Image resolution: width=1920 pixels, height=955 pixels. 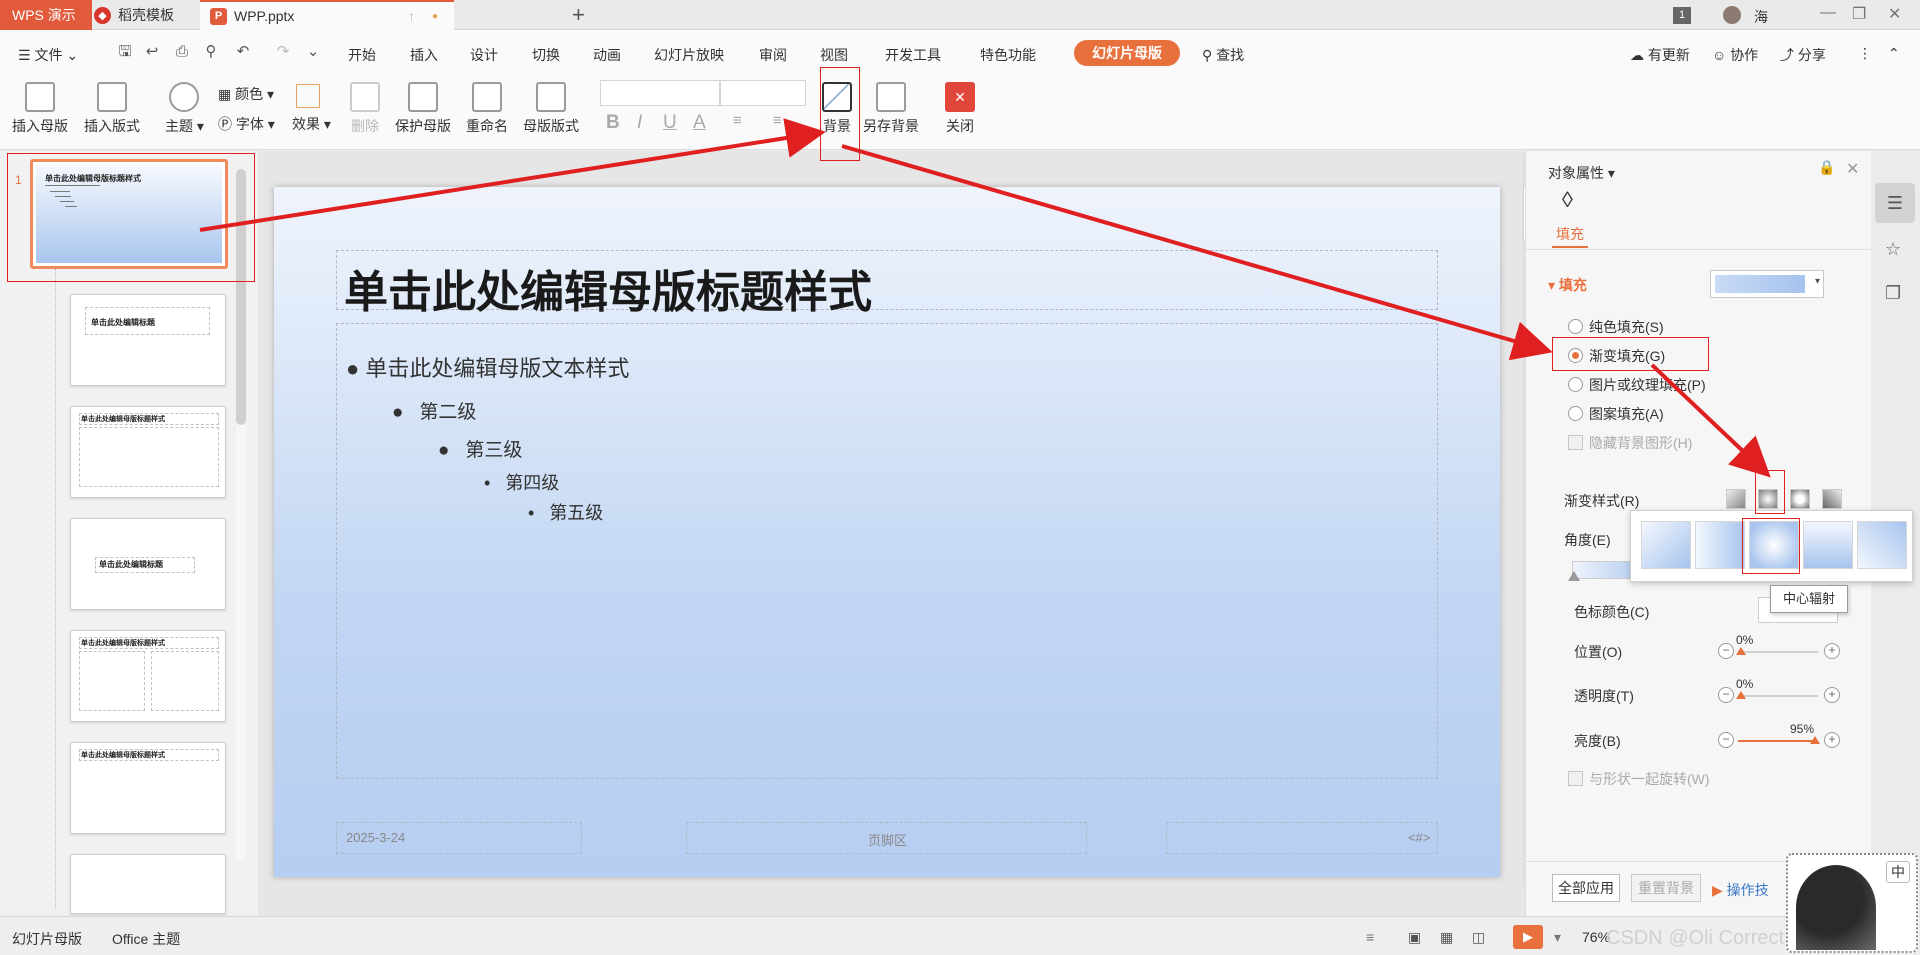 What do you see at coordinates (1828, 13) in the screenshot?
I see `minimize-icon: —` at bounding box center [1828, 13].